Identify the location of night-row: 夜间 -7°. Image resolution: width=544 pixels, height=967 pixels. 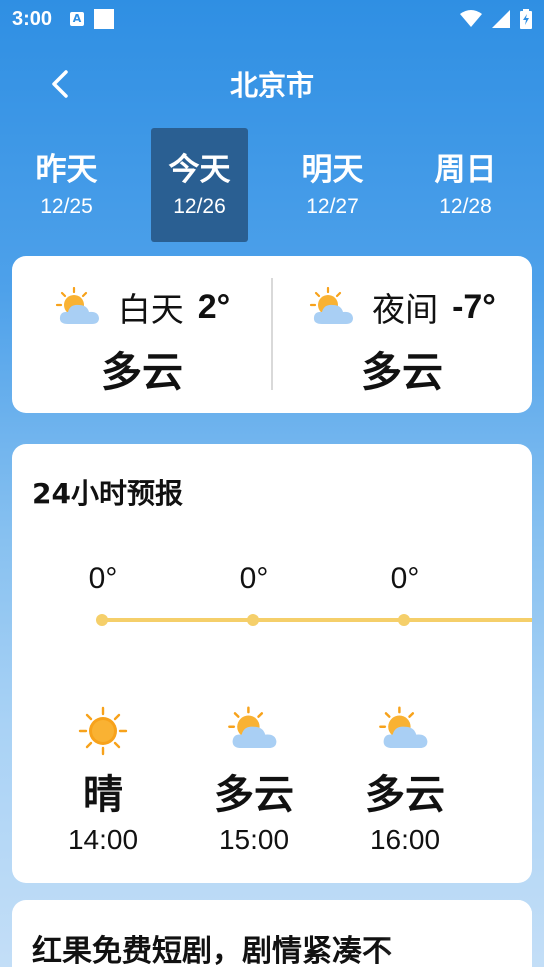
(402, 307).